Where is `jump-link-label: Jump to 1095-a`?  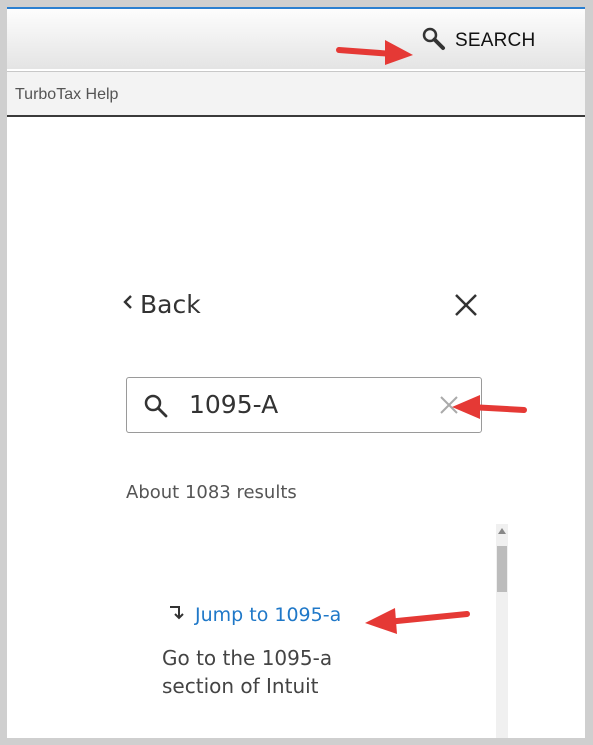 jump-link-label: Jump to 1095-a is located at coordinates (268, 615).